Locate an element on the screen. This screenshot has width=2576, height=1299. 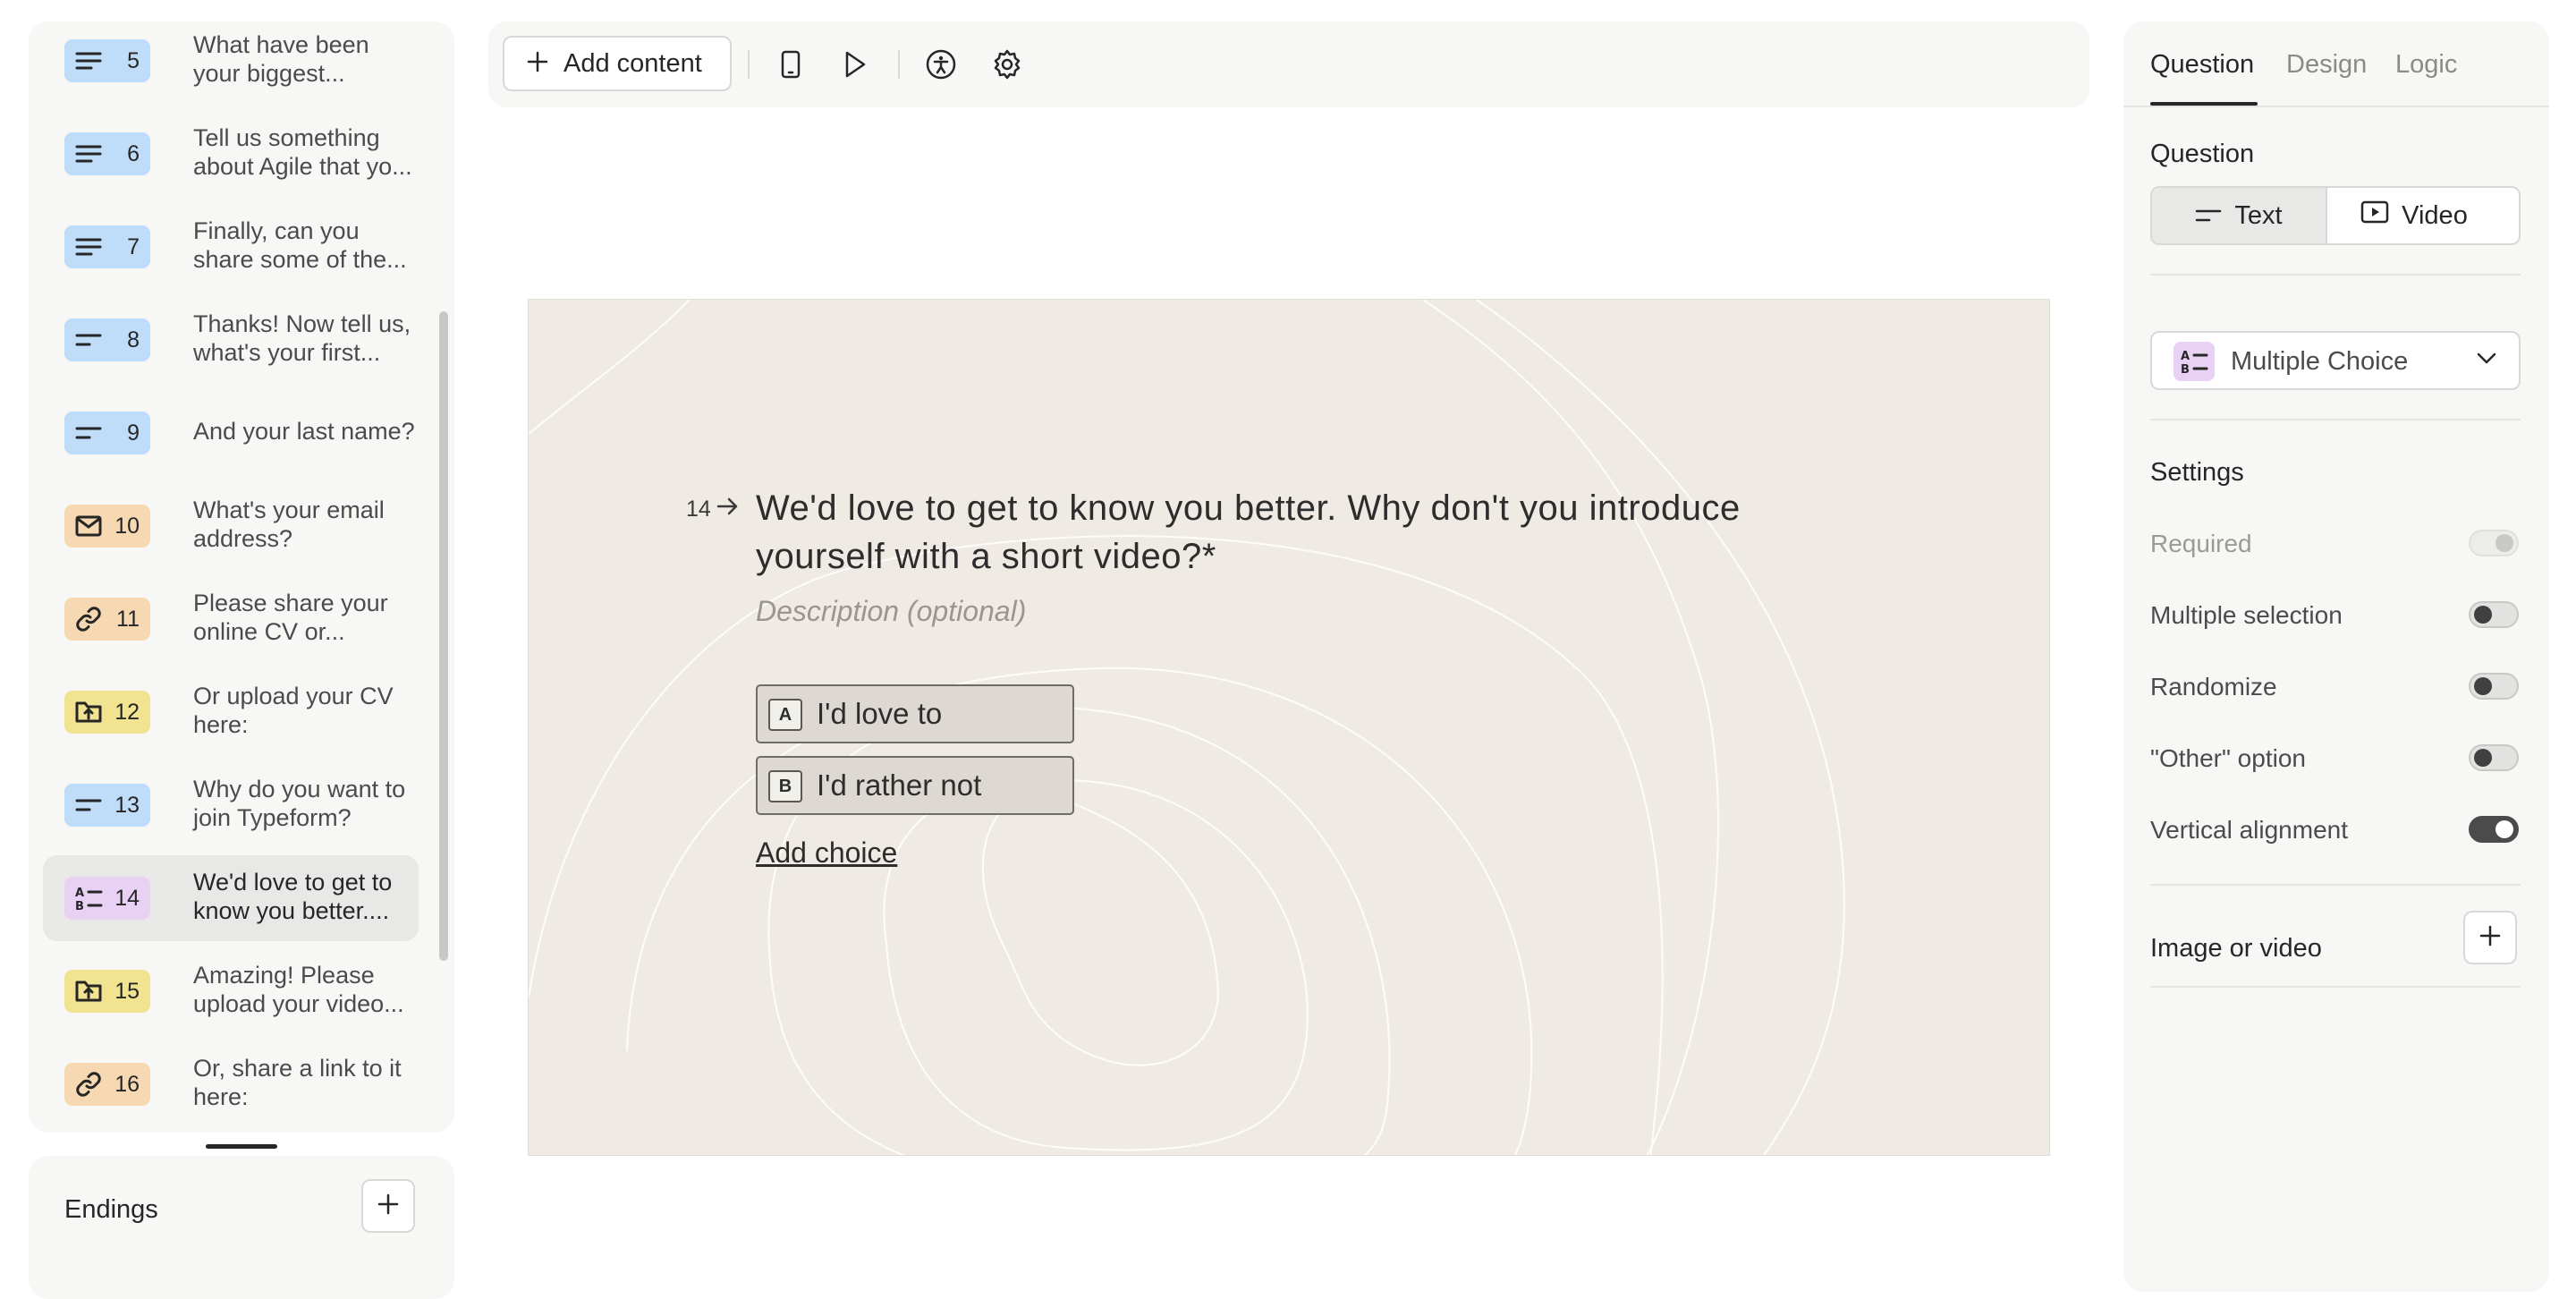
format-text-option: Text is located at coordinates (2239, 215).